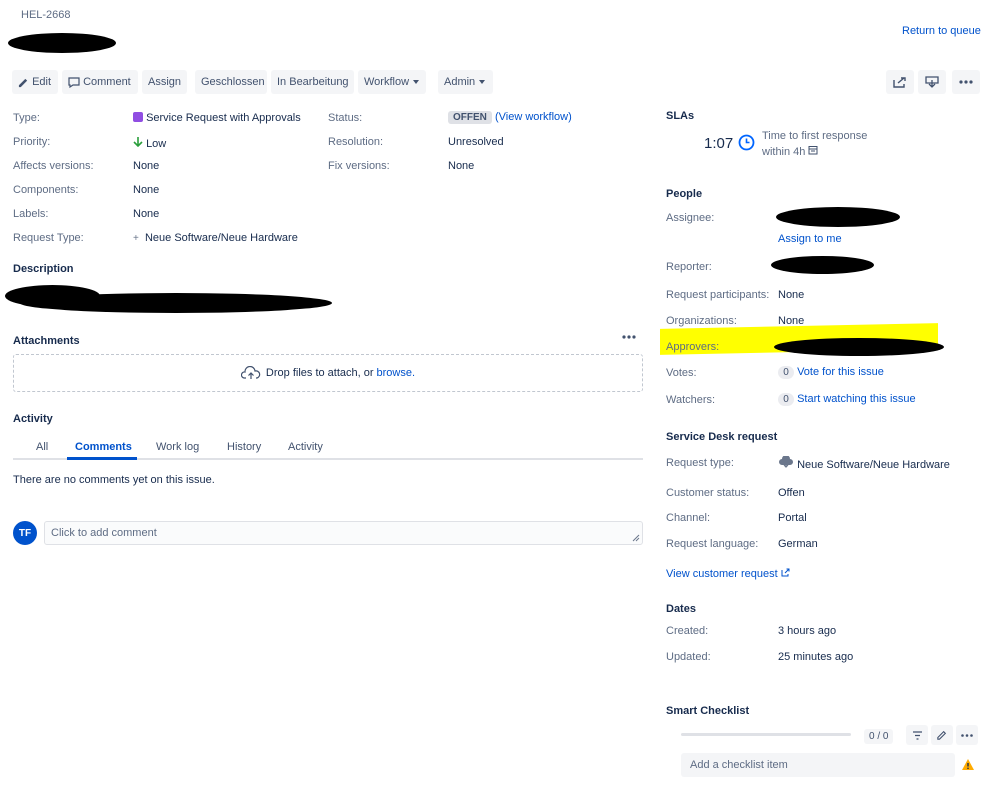 This screenshot has width=999, height=791. I want to click on arrow-down-icon, so click(138, 142).